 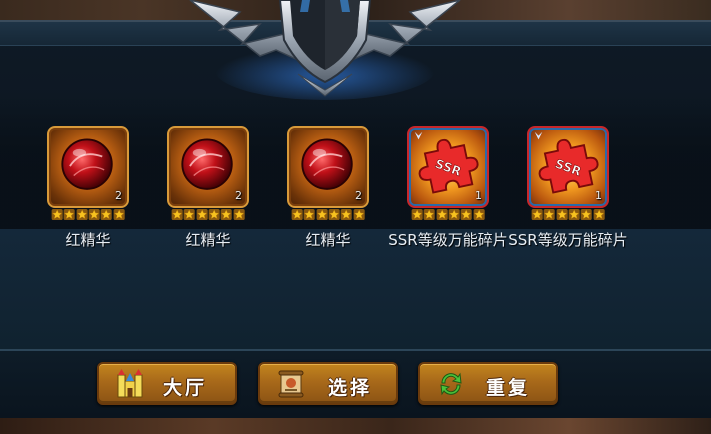 I want to click on lobby-button: 大厅, so click(x=167, y=383).